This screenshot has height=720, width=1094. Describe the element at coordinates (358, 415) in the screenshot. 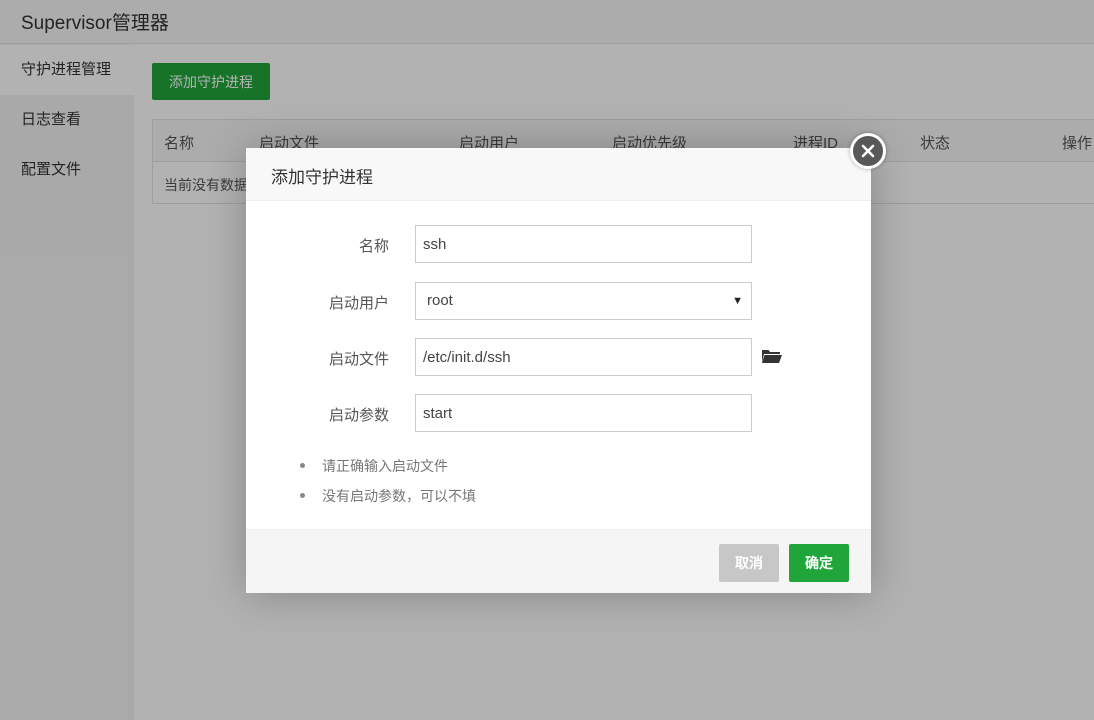

I see `args-label: 启动参数` at that location.